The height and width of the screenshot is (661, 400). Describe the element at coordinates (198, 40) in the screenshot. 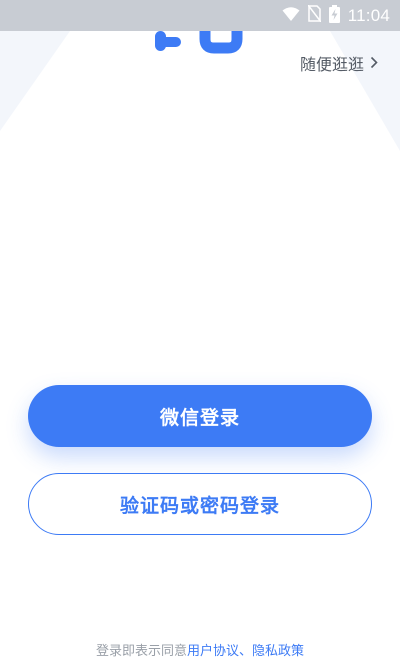

I see `app-logo` at that location.